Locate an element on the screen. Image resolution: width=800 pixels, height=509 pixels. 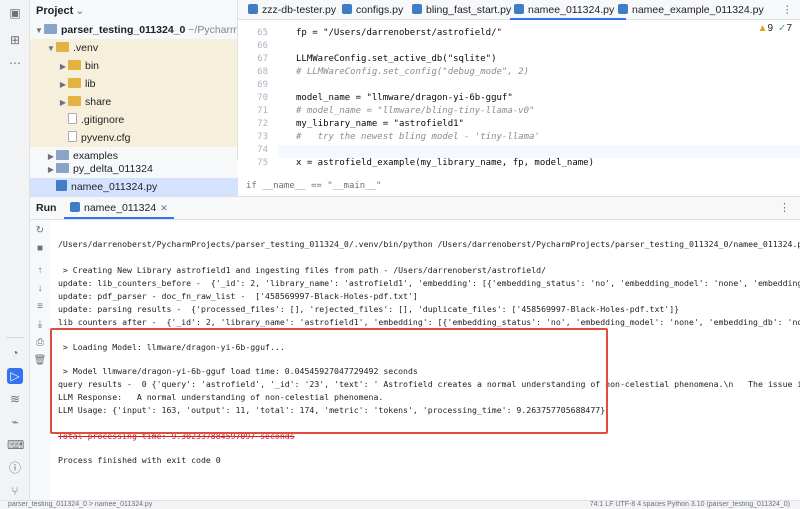
trash-icon: 🗑 is located at coordinates (40, 361).